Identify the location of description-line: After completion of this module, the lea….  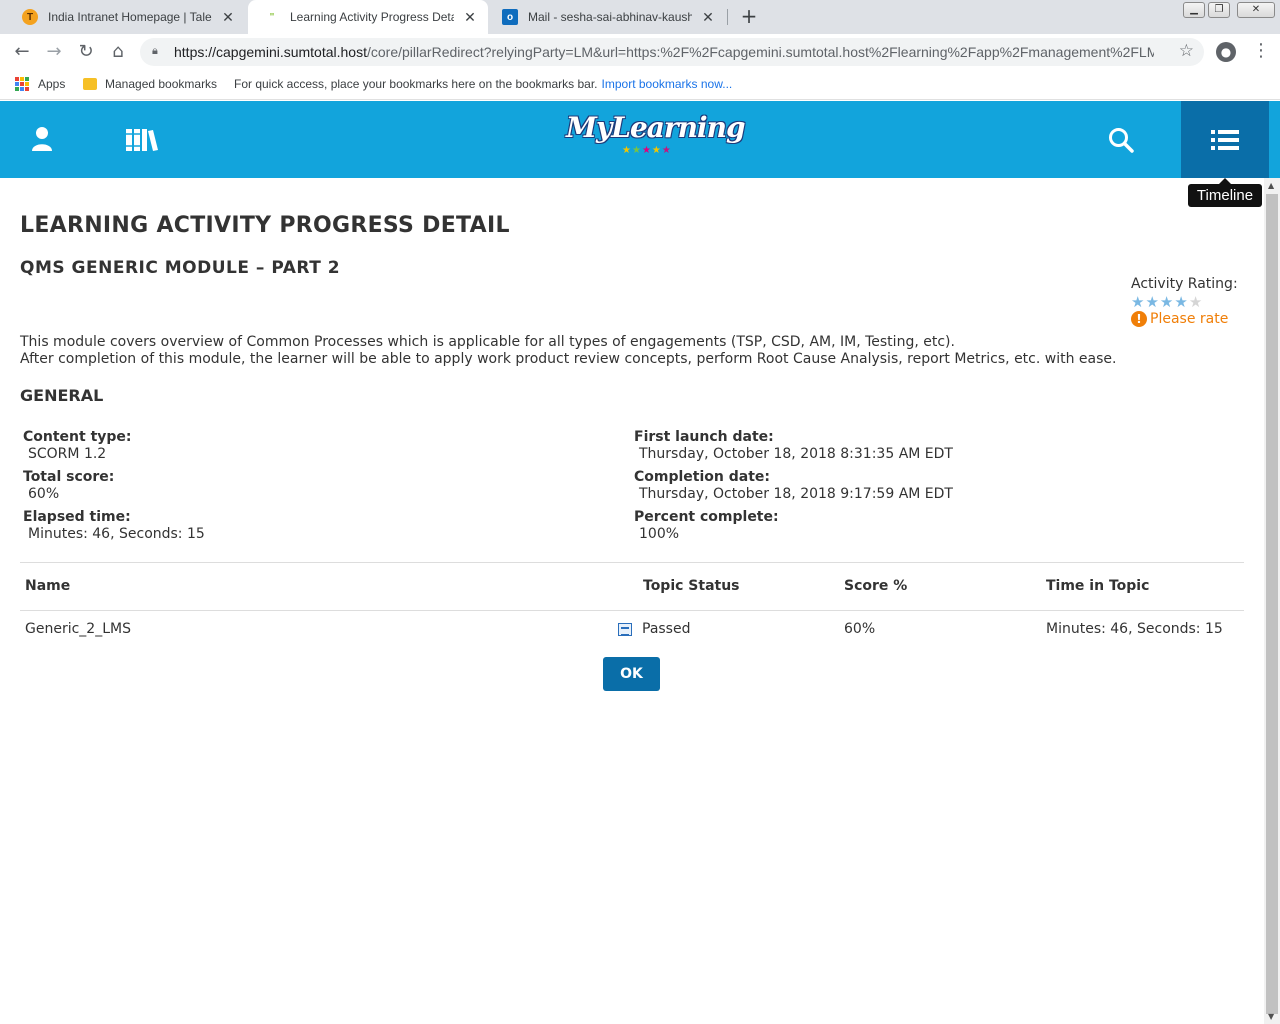
(568, 359).